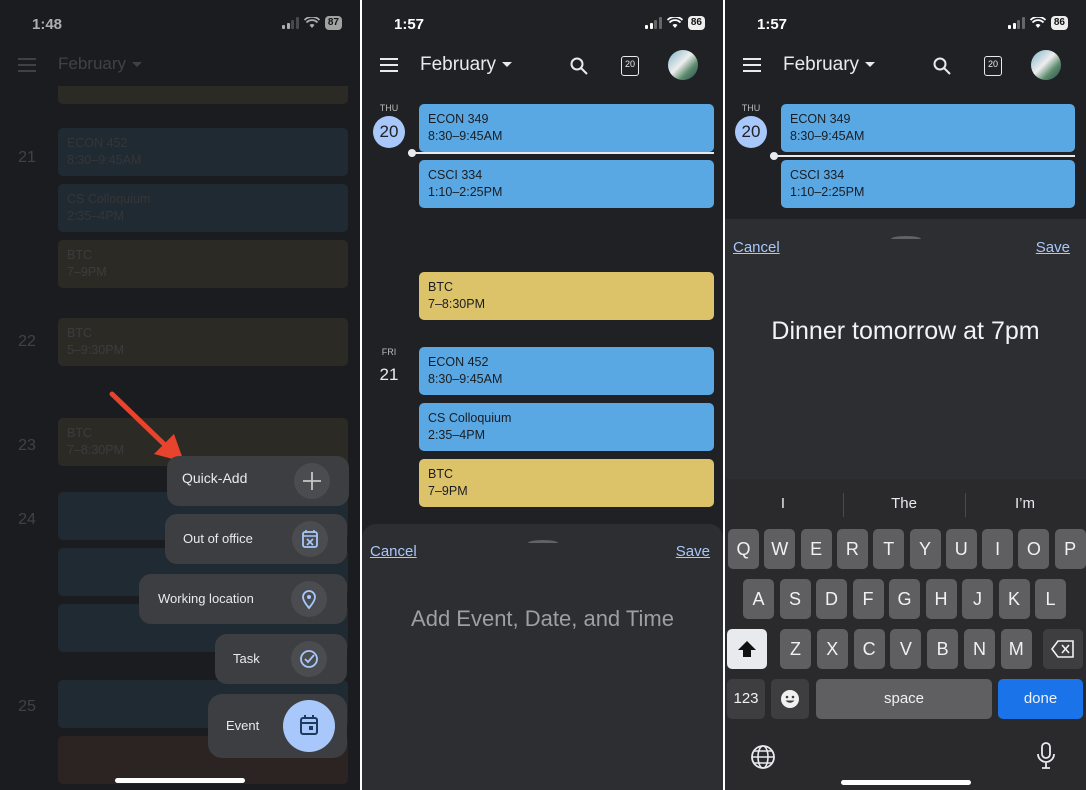 The image size is (1086, 790). What do you see at coordinates (816, 549) in the screenshot?
I see `key-e: E` at bounding box center [816, 549].